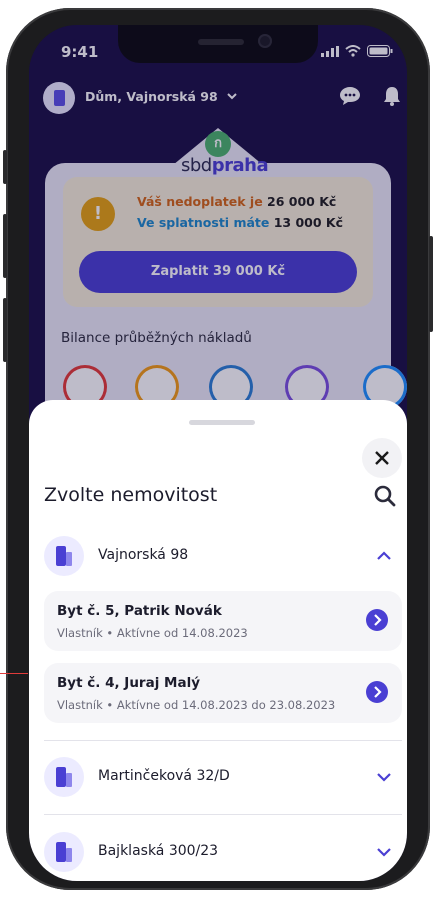  I want to click on property-row-bajklaska: Bajklaská 300/23, so click(219, 852).